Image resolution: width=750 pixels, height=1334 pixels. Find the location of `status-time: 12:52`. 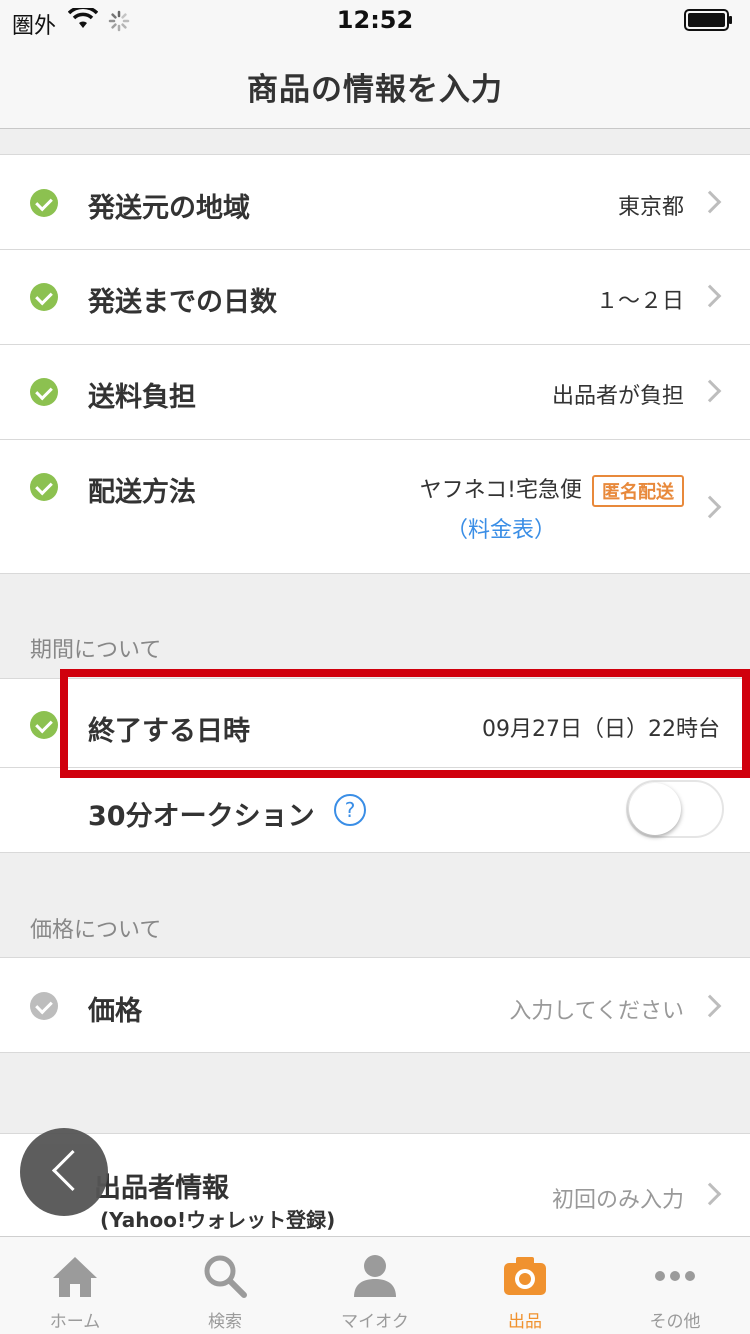

status-time: 12:52 is located at coordinates (375, 20).